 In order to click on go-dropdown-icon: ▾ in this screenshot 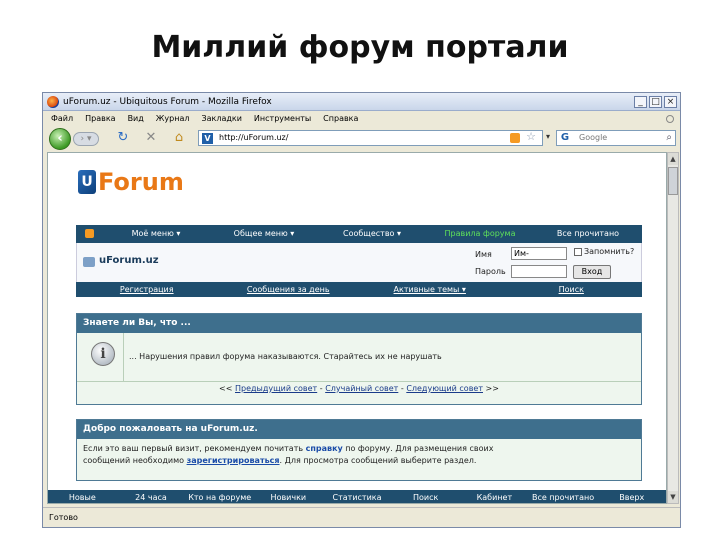, I will do `click(548, 136)`.